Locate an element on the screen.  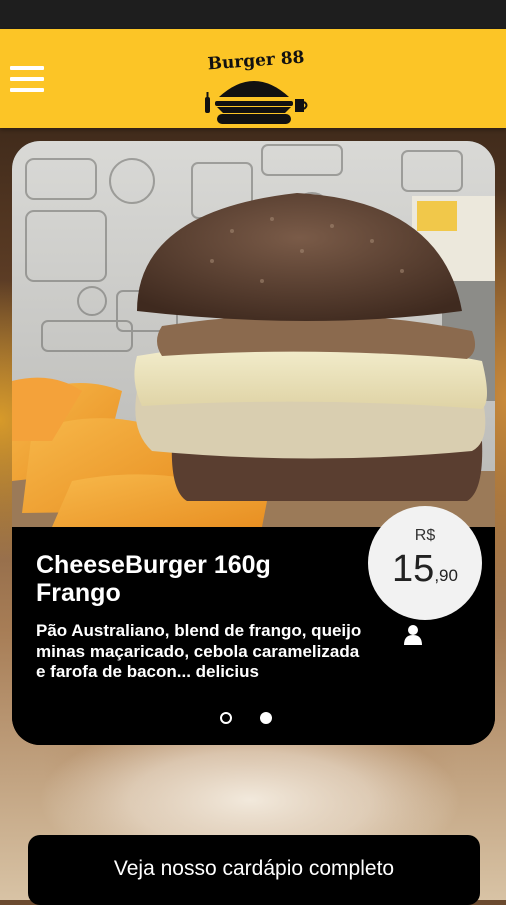
price-currency: R$ is located at coordinates (425, 535).